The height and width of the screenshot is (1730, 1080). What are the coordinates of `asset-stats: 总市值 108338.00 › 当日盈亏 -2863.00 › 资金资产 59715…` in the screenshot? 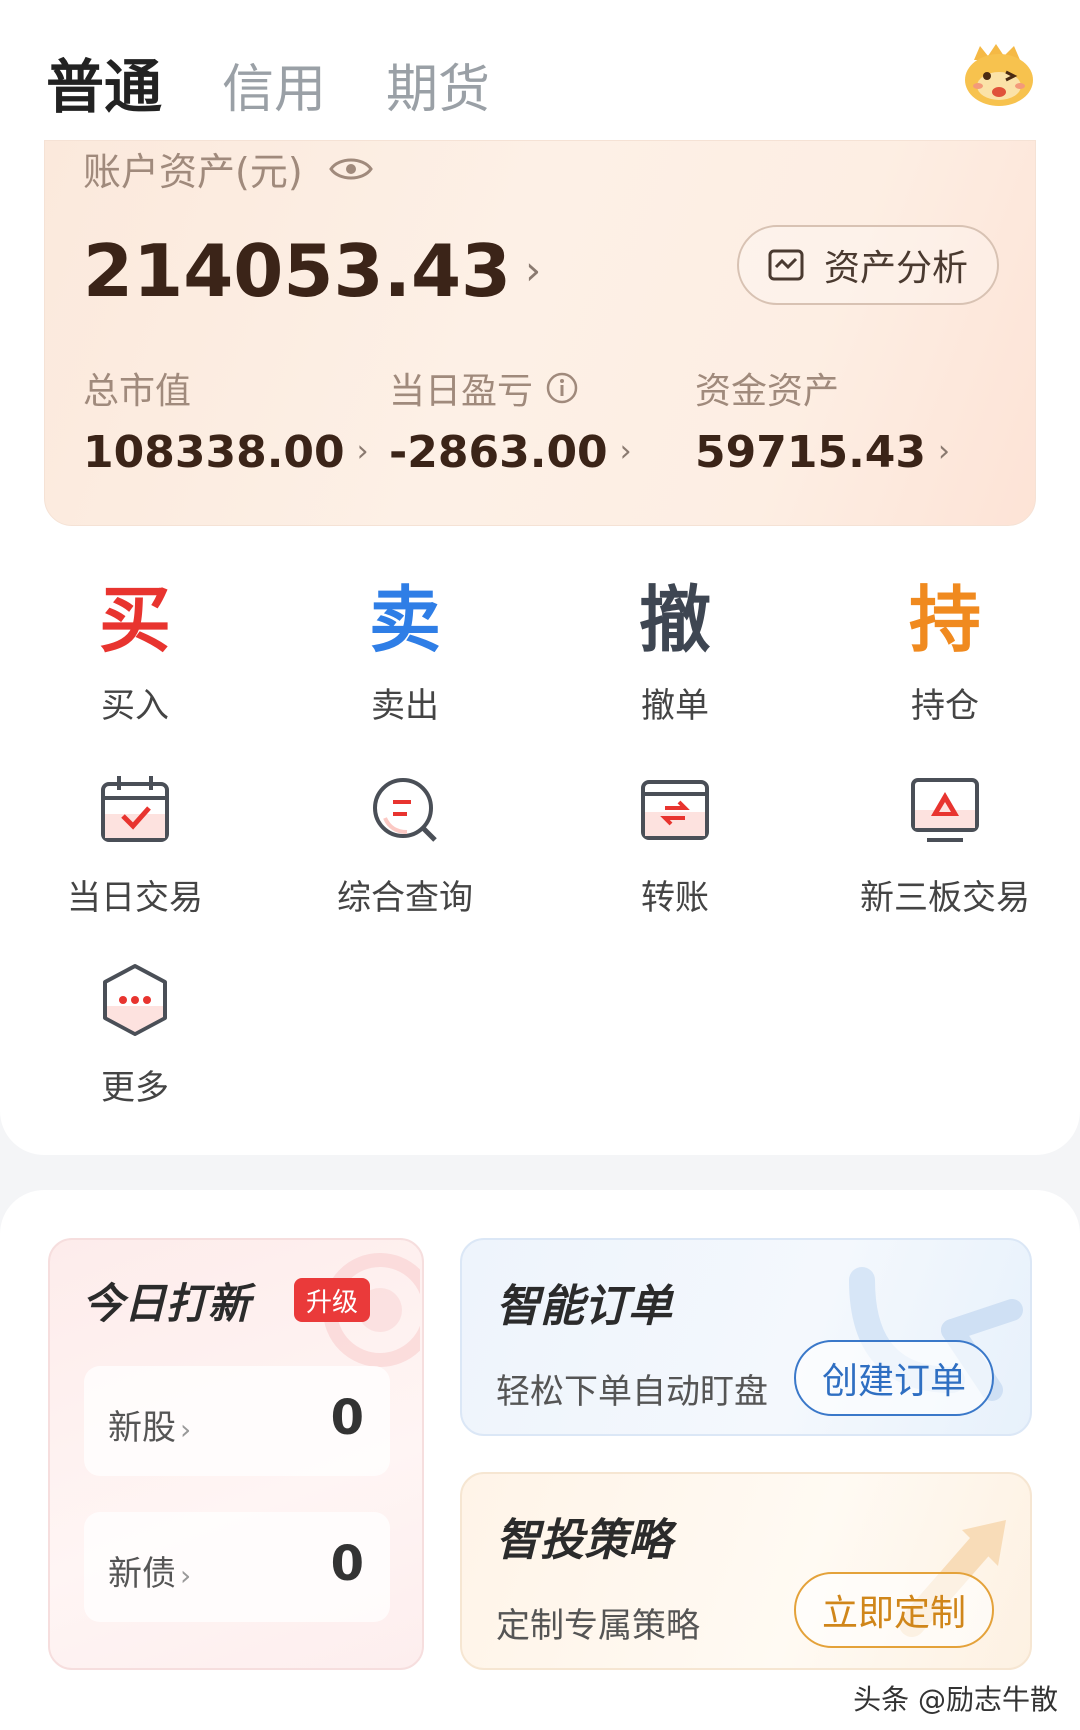 It's located at (543, 423).